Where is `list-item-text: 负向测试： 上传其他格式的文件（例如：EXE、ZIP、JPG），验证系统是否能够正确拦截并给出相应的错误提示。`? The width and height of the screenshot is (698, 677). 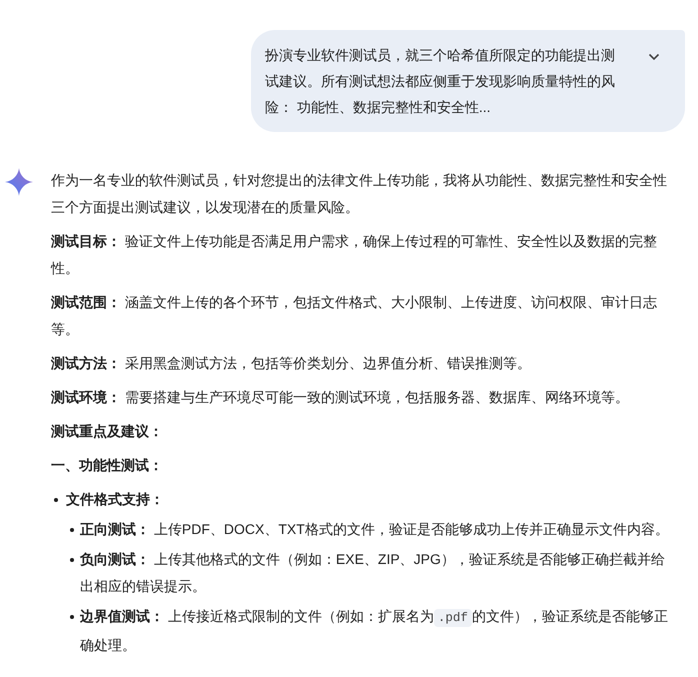
list-item-text: 负向测试： 上传其他格式的文件（例如：EXE、ZIP、JPG），验证系统是否能够正确拦截并给出相应的错误提示。 is located at coordinates (373, 573).